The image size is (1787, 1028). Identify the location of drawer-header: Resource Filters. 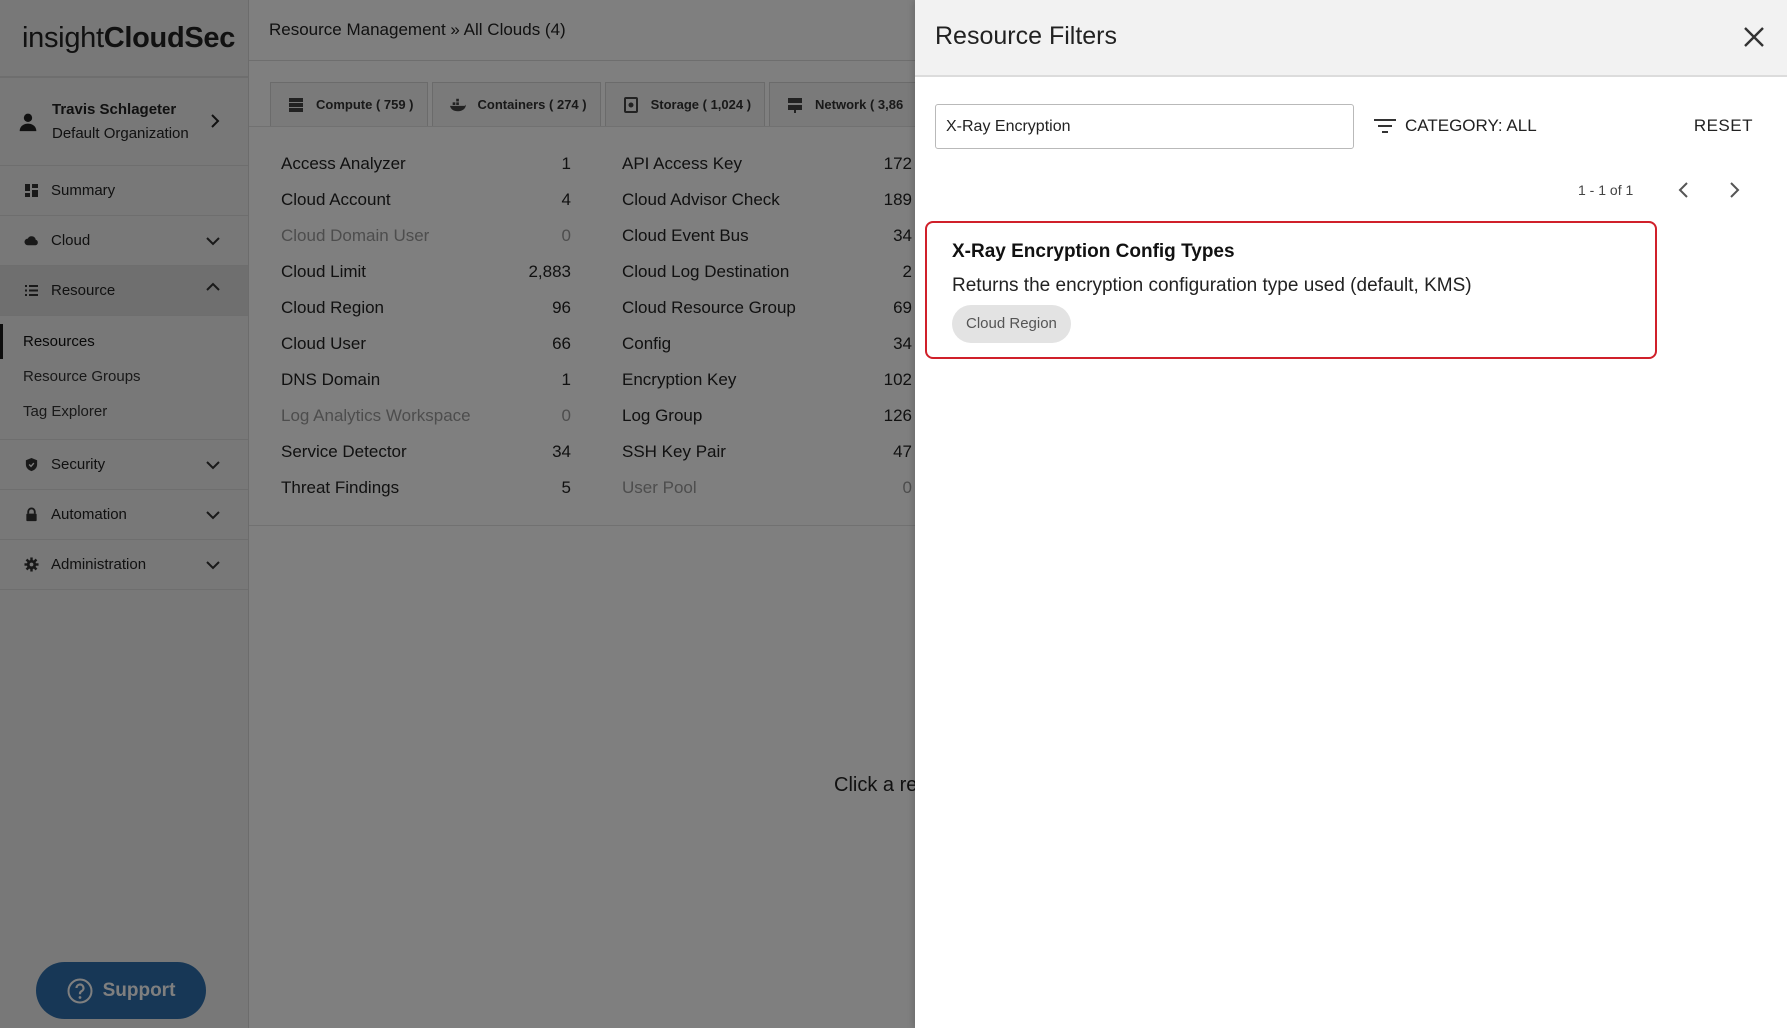
(1351, 38).